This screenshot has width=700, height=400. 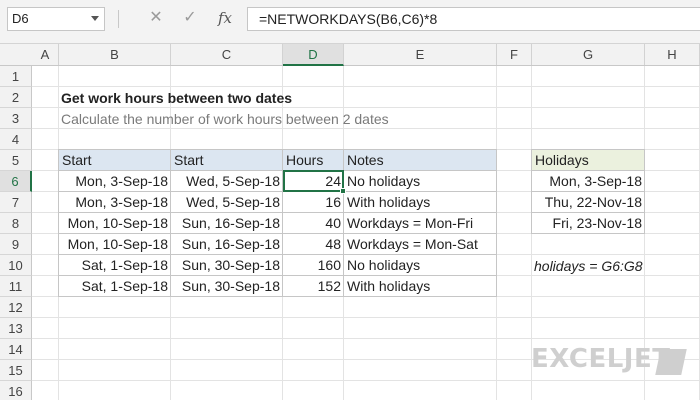 What do you see at coordinates (420, 54) in the screenshot?
I see `column-header-e: E` at bounding box center [420, 54].